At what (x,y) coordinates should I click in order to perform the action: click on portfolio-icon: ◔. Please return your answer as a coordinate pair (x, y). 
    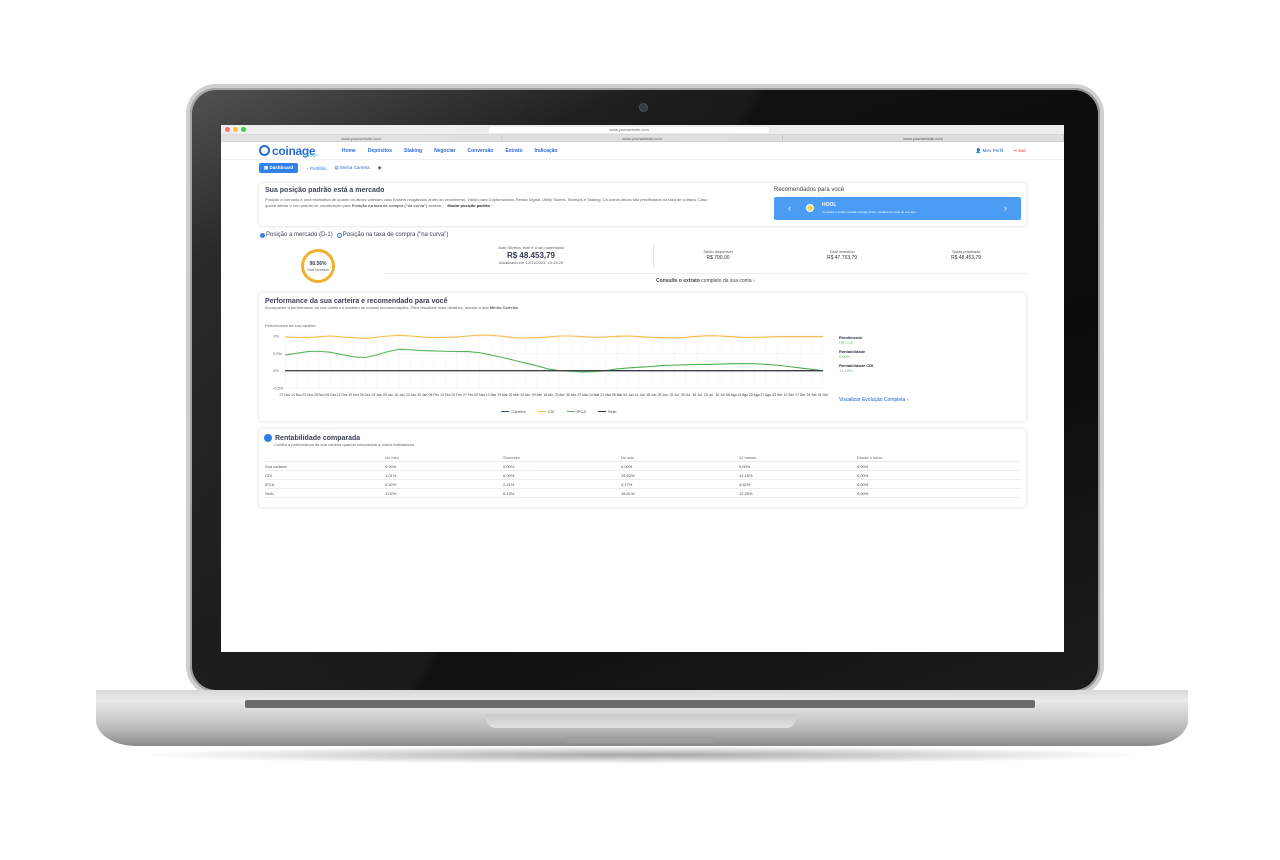
    Looking at the image, I should click on (307, 168).